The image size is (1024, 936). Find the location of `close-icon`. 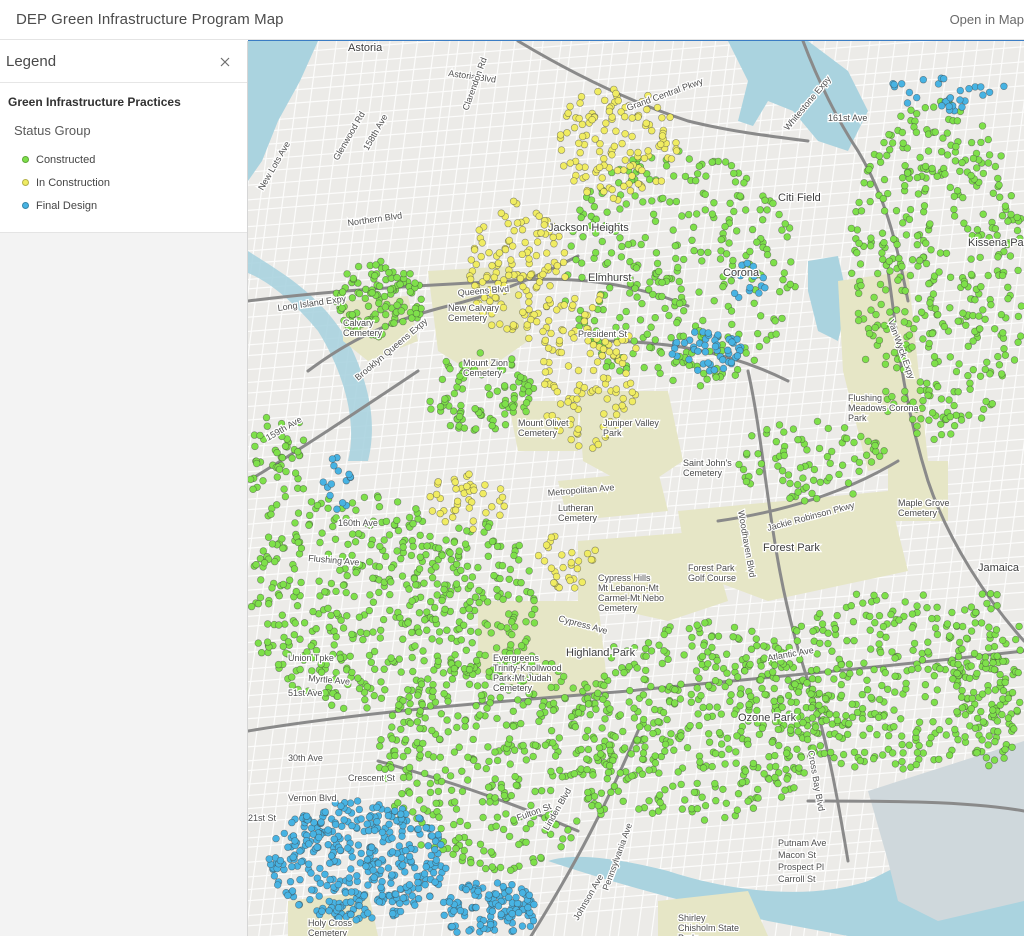

close-icon is located at coordinates (225, 62).